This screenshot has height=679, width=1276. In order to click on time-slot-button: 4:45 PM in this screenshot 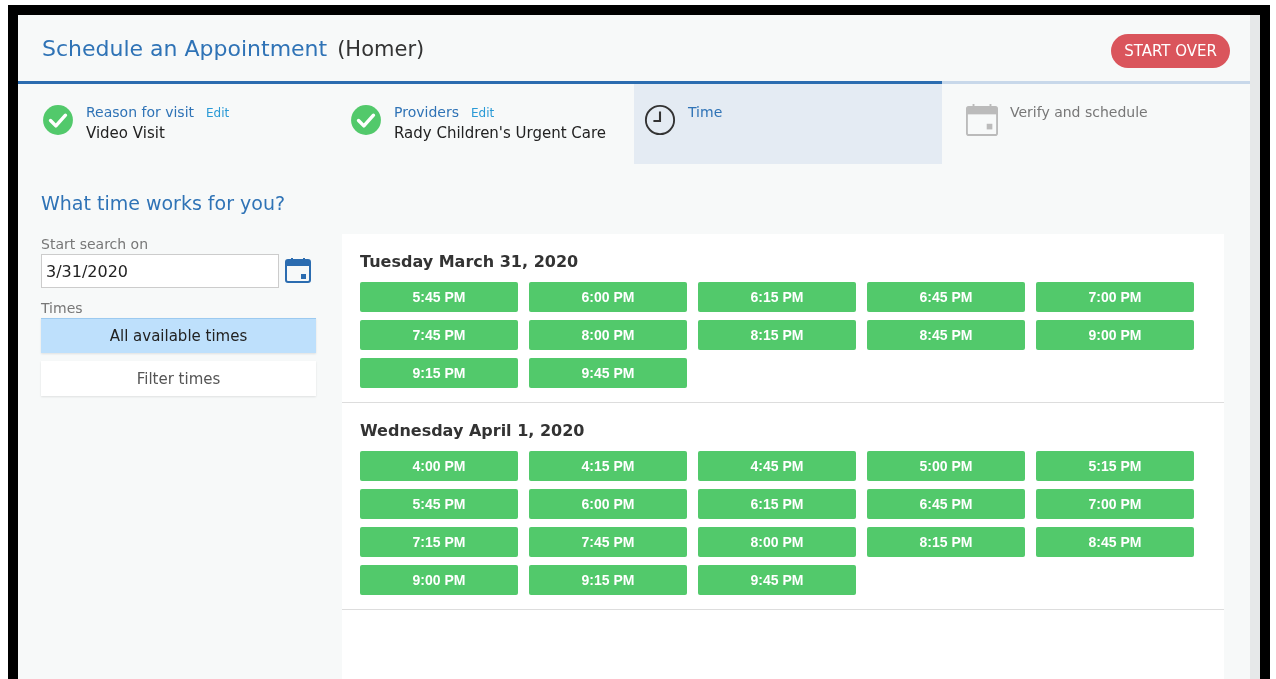, I will do `click(777, 466)`.